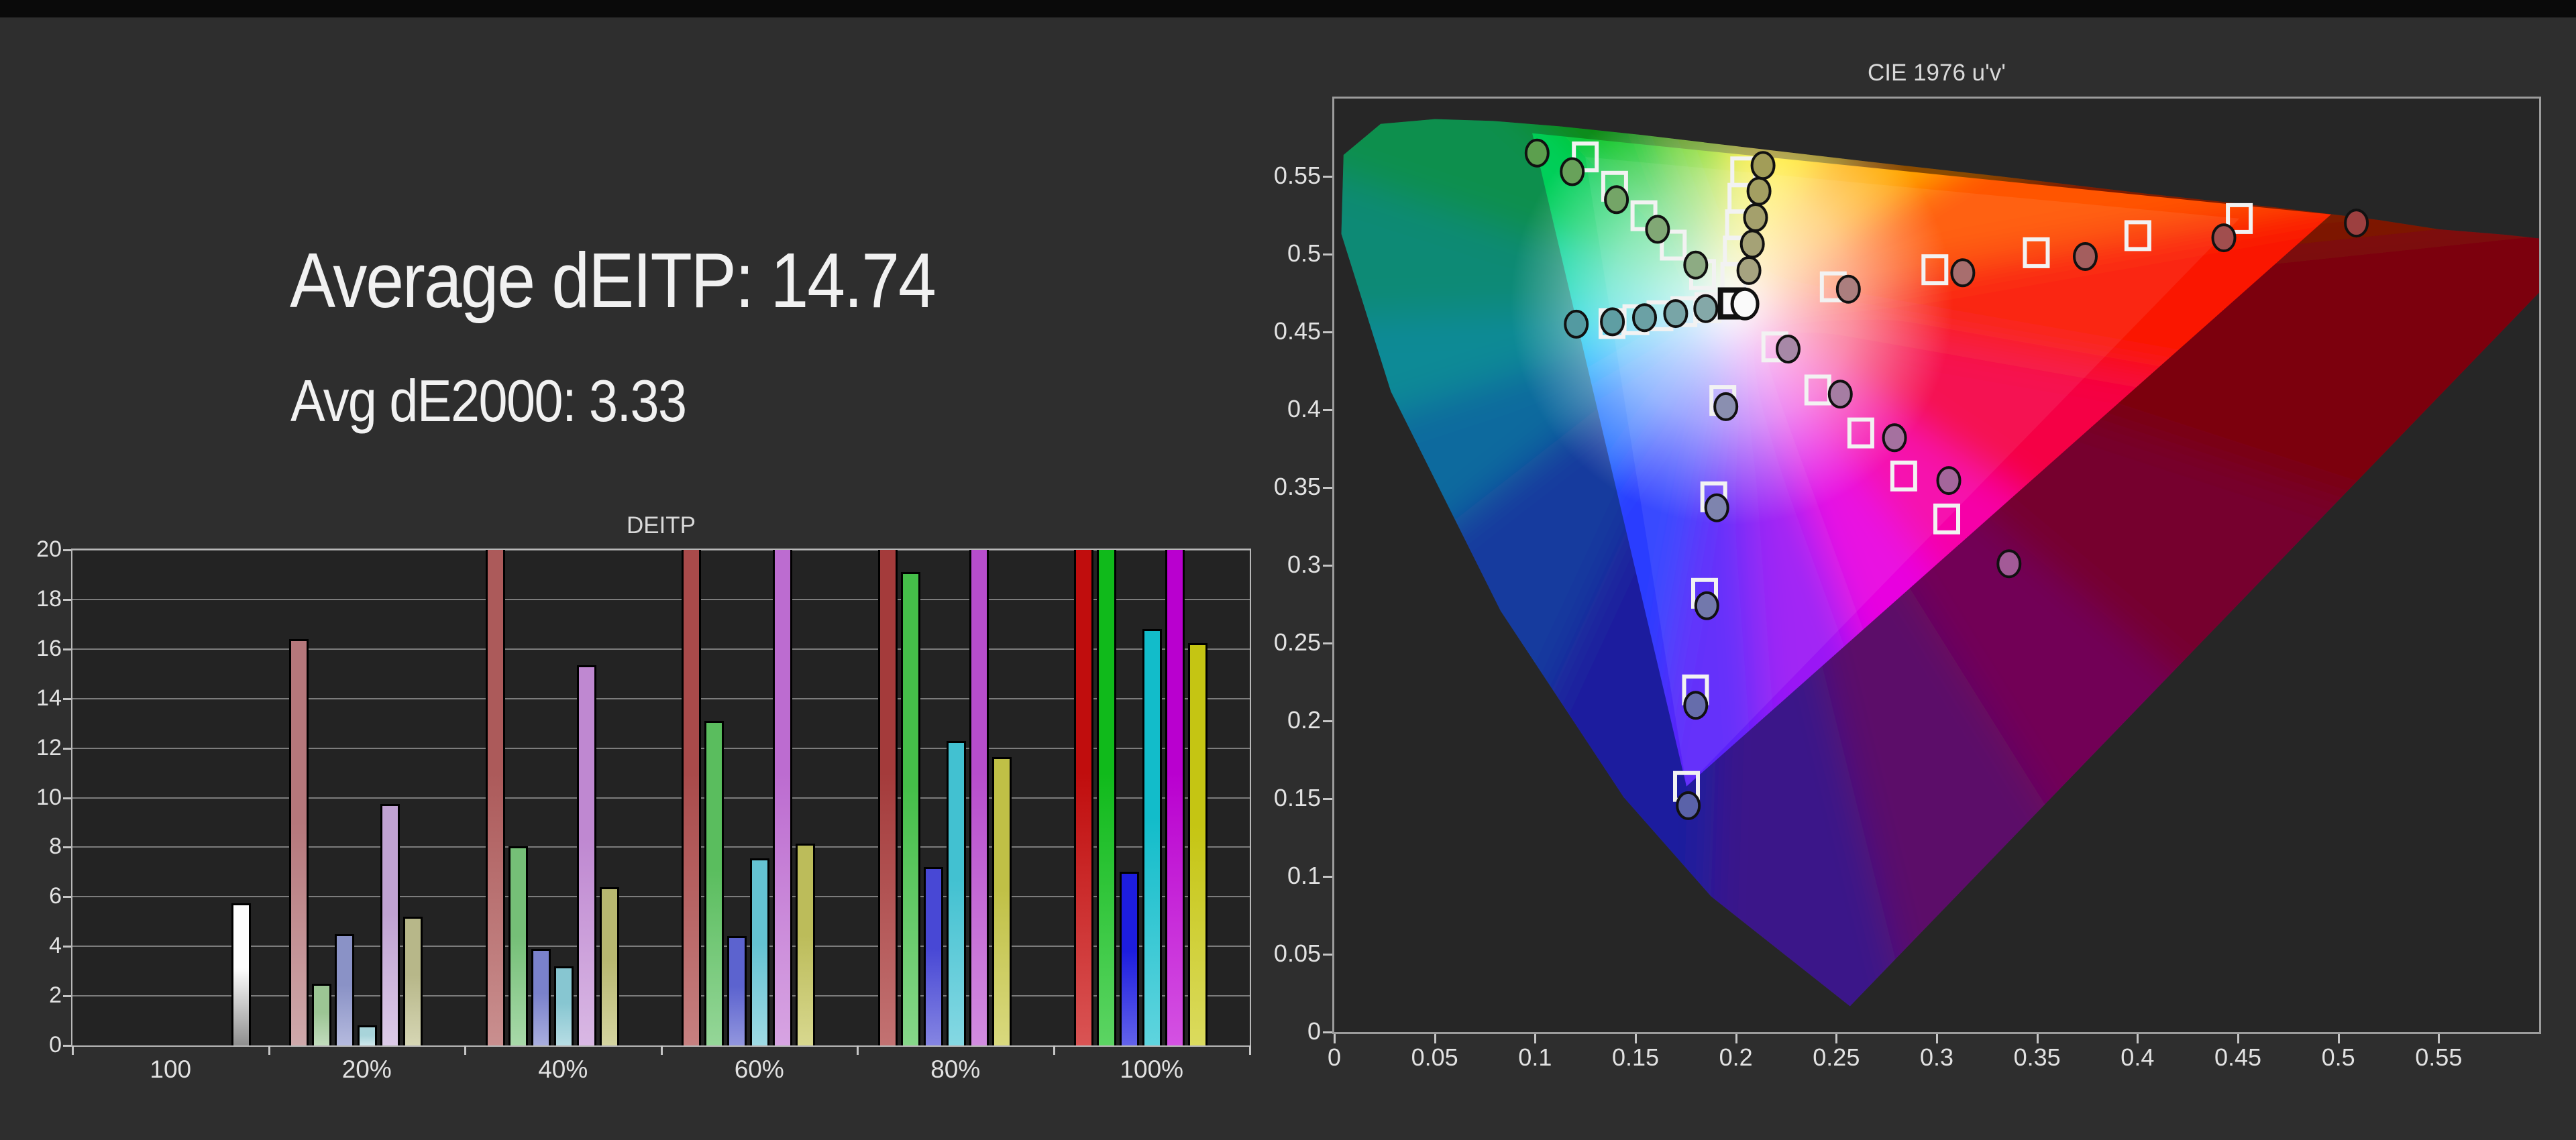 The image size is (2576, 1140). I want to click on cie-ytick-label: 0.5, so click(1304, 253).